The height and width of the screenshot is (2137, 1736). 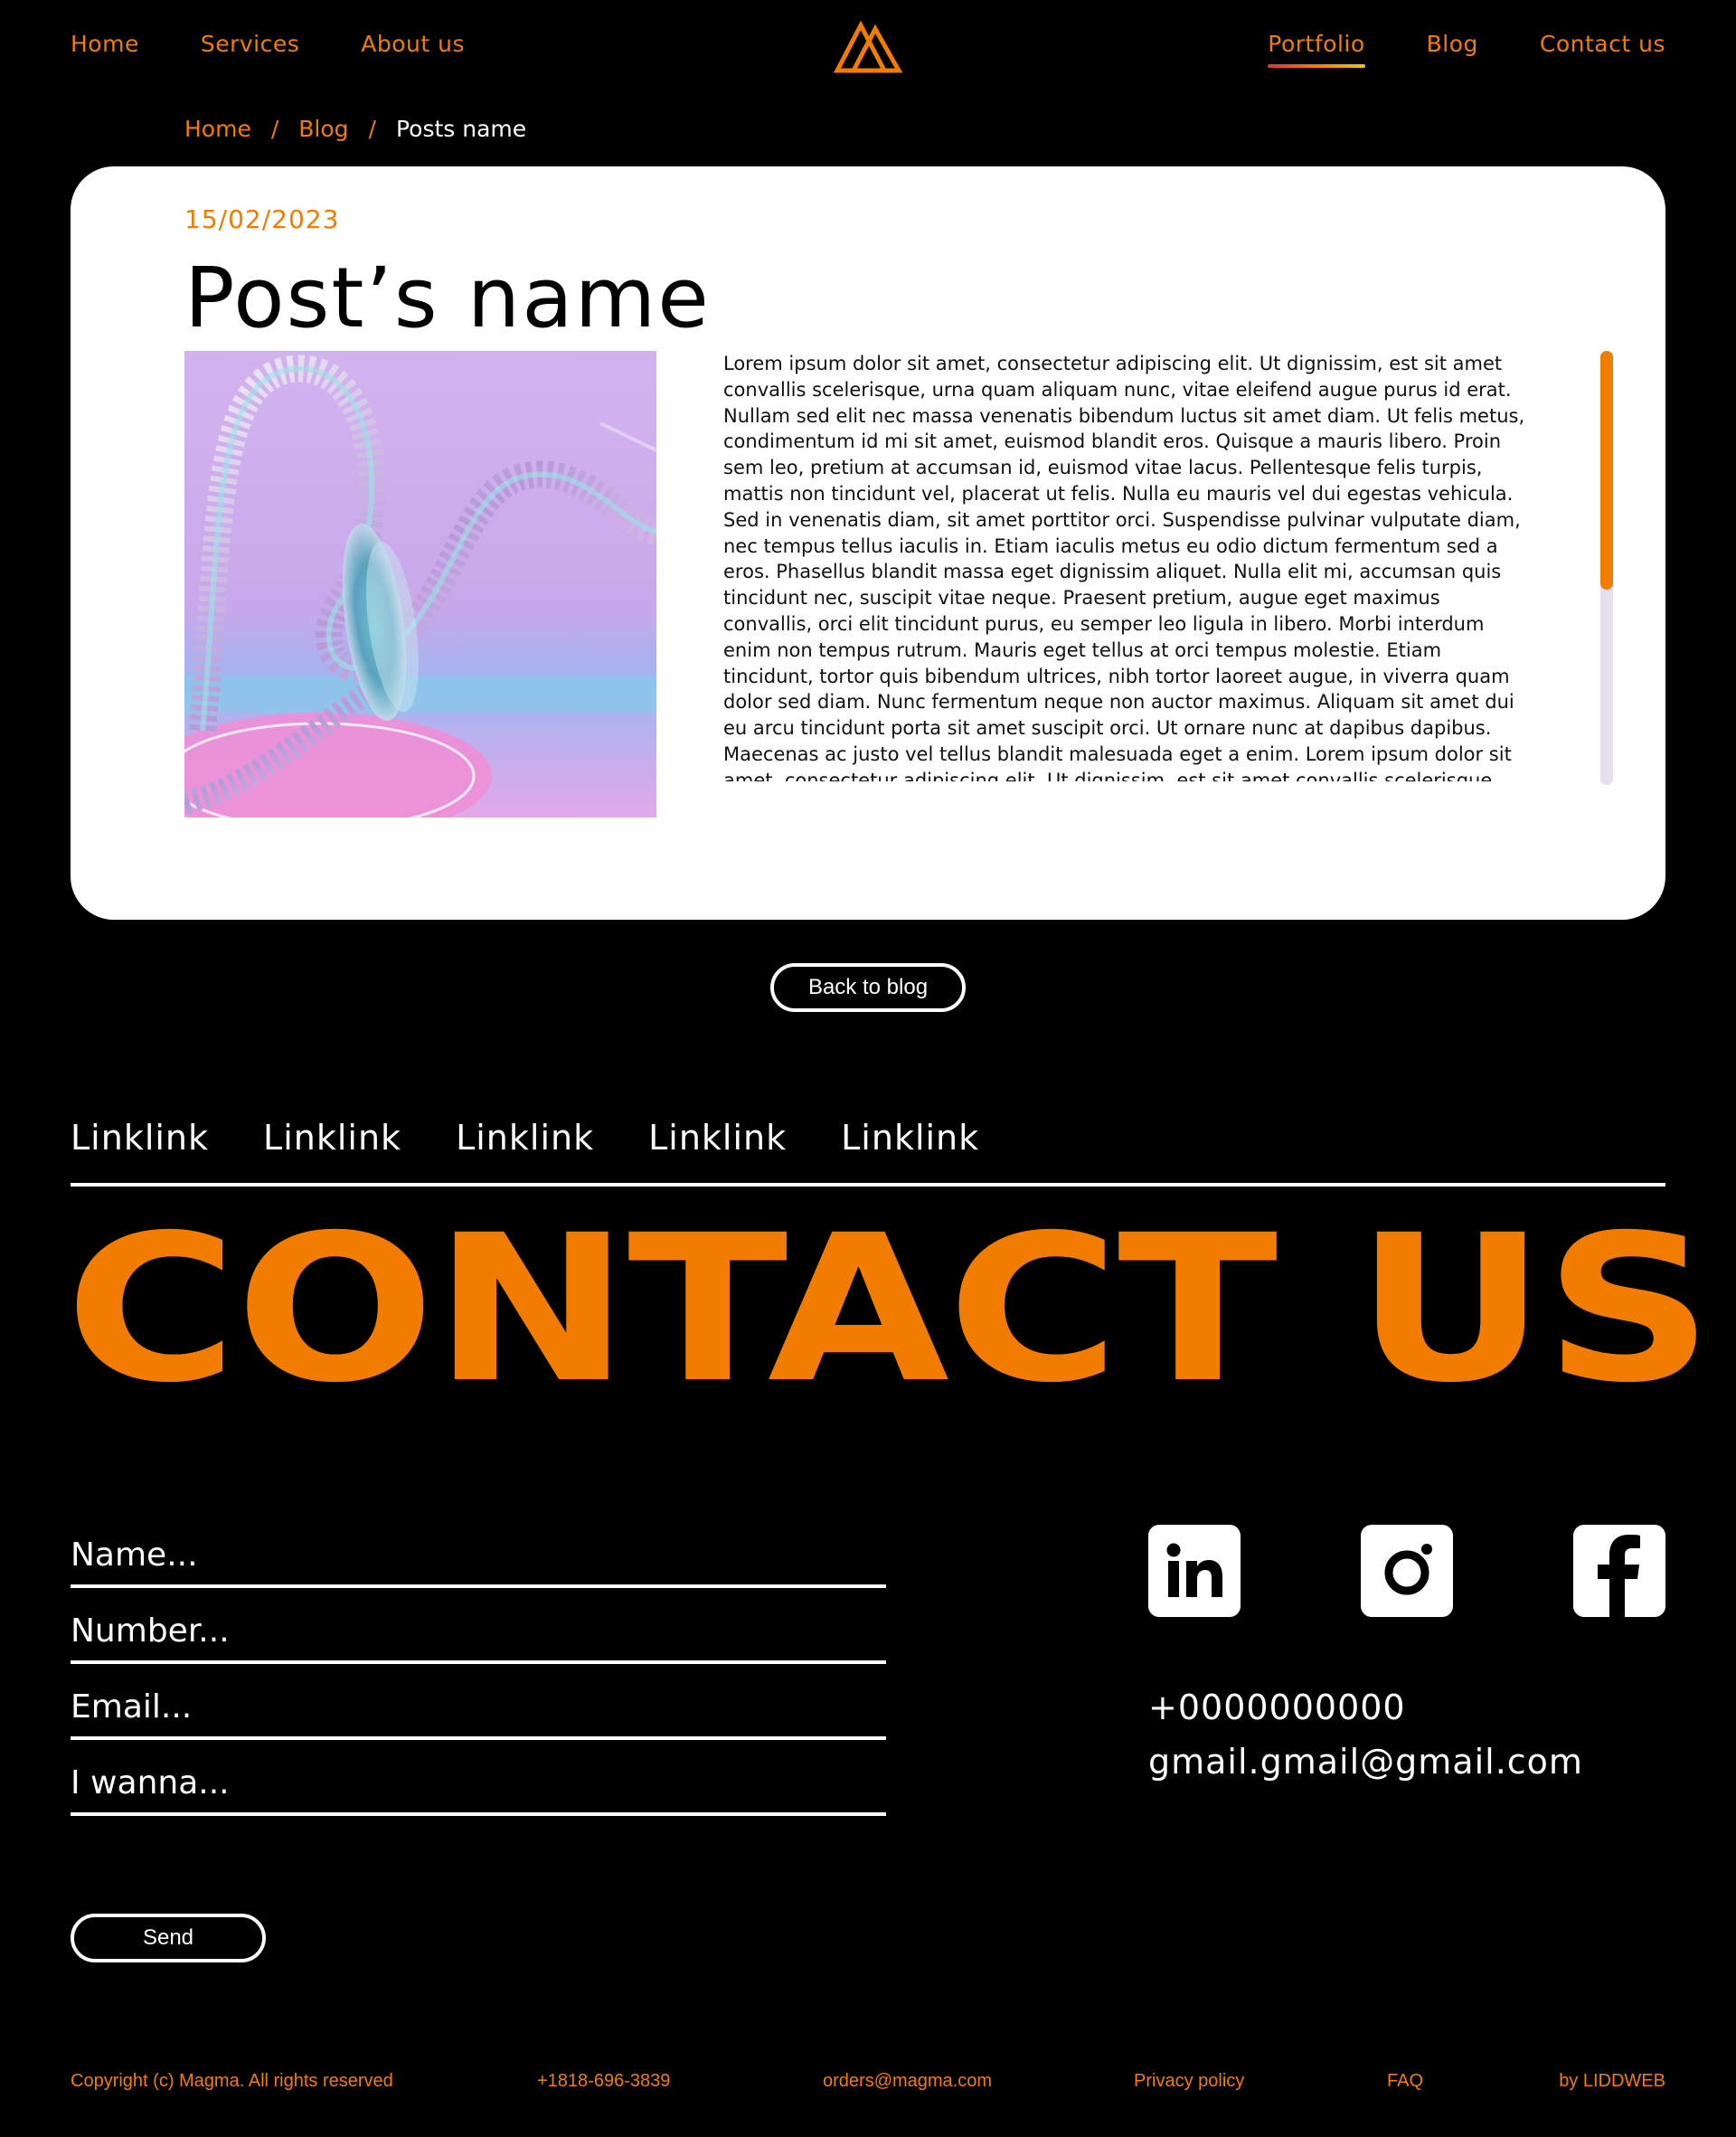 I want to click on email-field, so click(x=479, y=1707).